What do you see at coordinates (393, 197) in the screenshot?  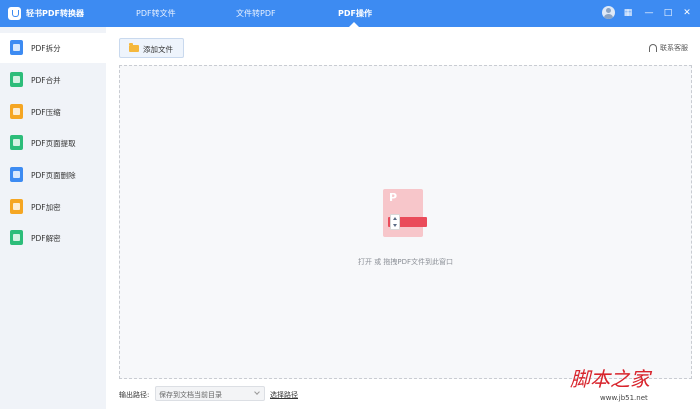 I see `file-letter: P` at bounding box center [393, 197].